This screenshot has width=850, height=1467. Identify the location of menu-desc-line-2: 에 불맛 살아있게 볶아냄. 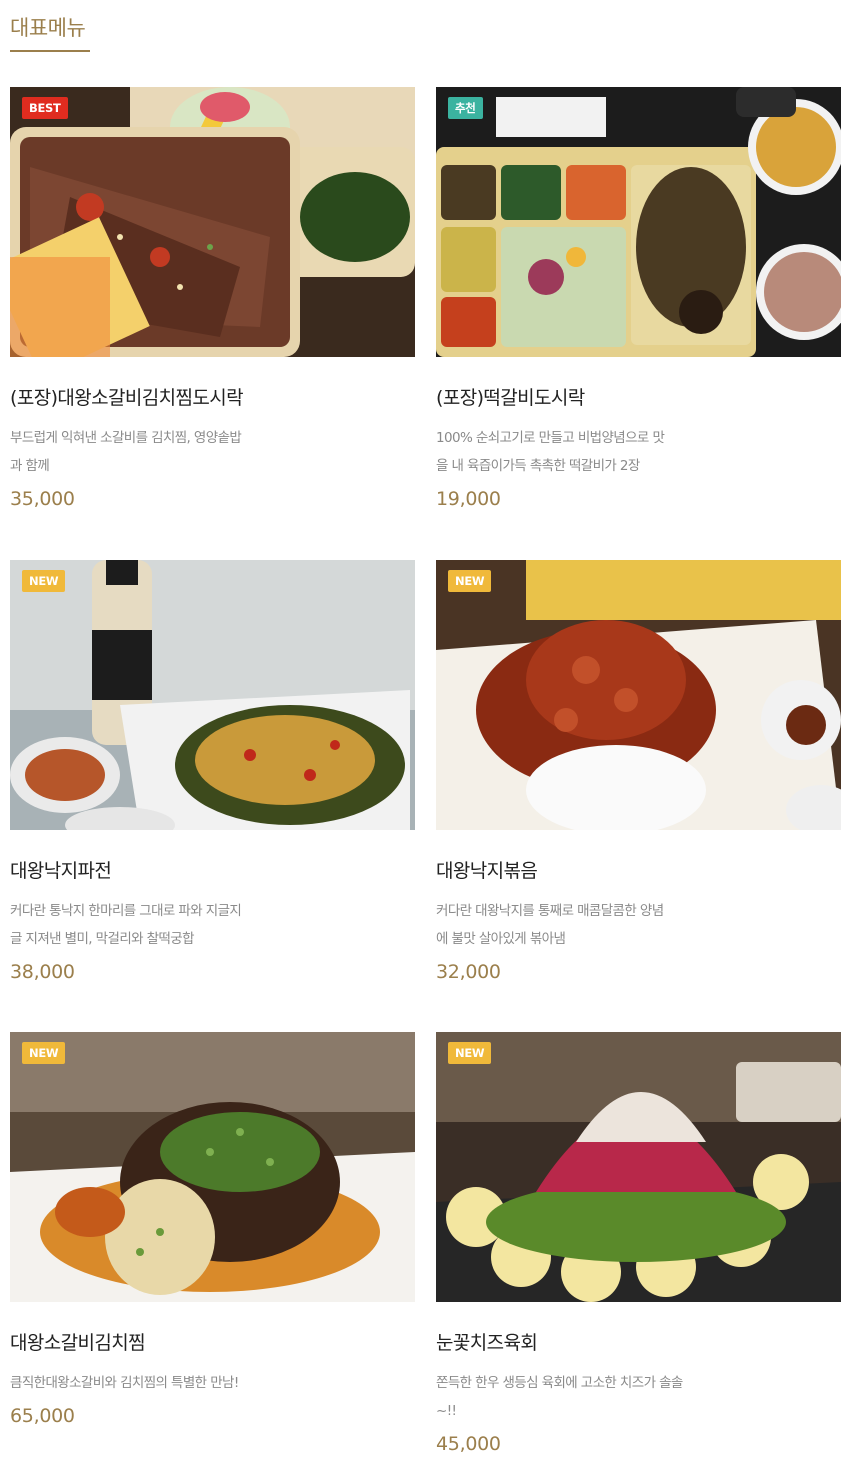
(501, 939).